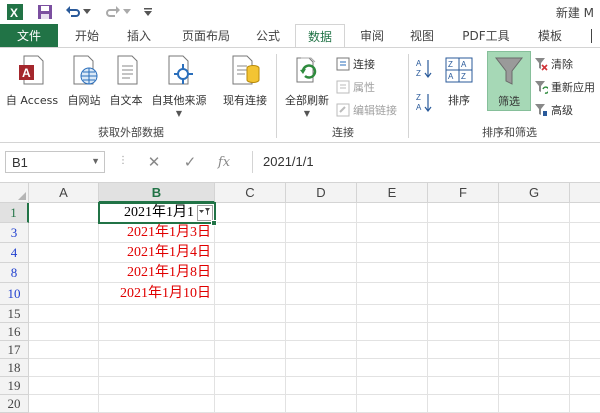 This screenshot has width=600, height=413. What do you see at coordinates (343, 110) in the screenshot?
I see `edit-links-icon` at bounding box center [343, 110].